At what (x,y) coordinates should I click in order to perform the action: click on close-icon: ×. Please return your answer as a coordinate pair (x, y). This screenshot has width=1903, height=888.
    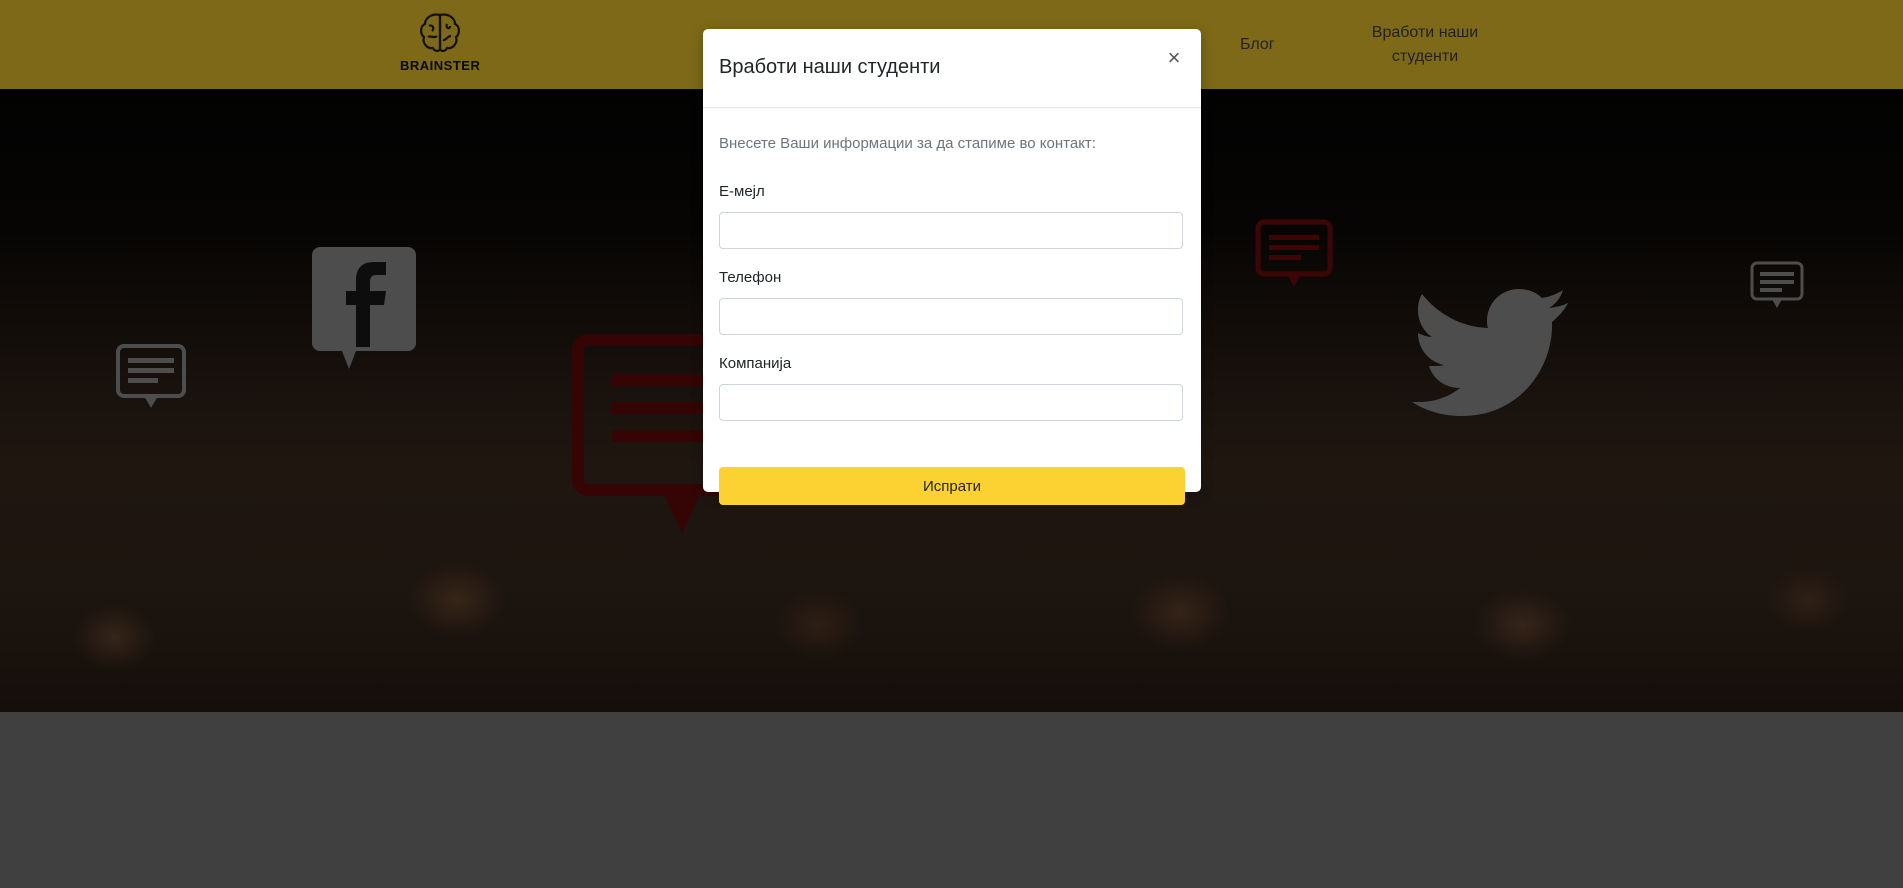
    Looking at the image, I should click on (1174, 58).